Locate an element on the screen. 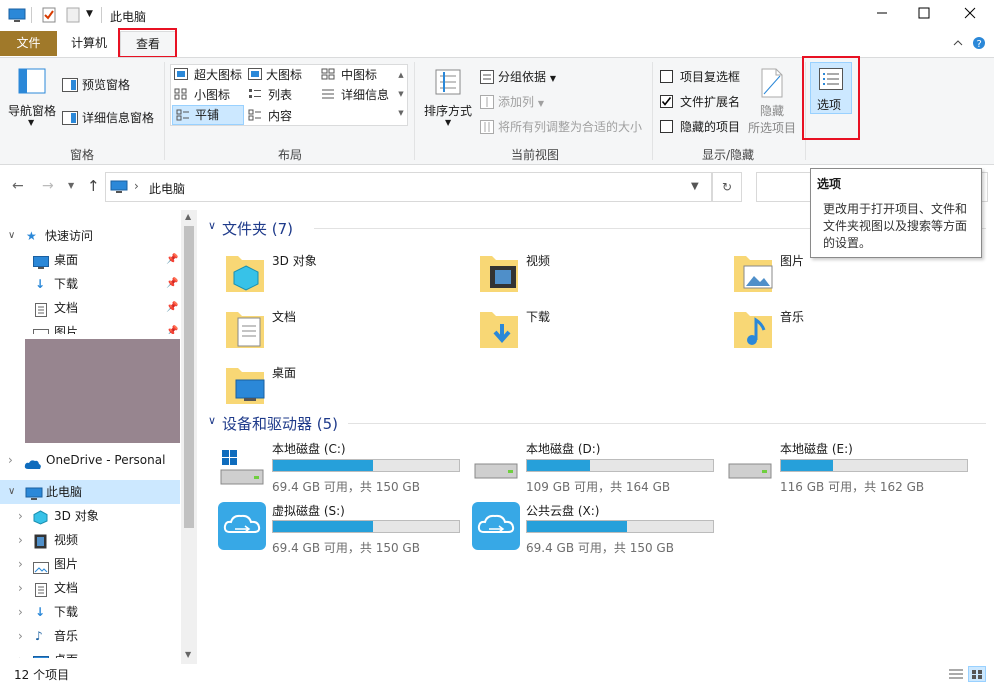  nav-pc-videos: › 视频 is located at coordinates (90, 540).